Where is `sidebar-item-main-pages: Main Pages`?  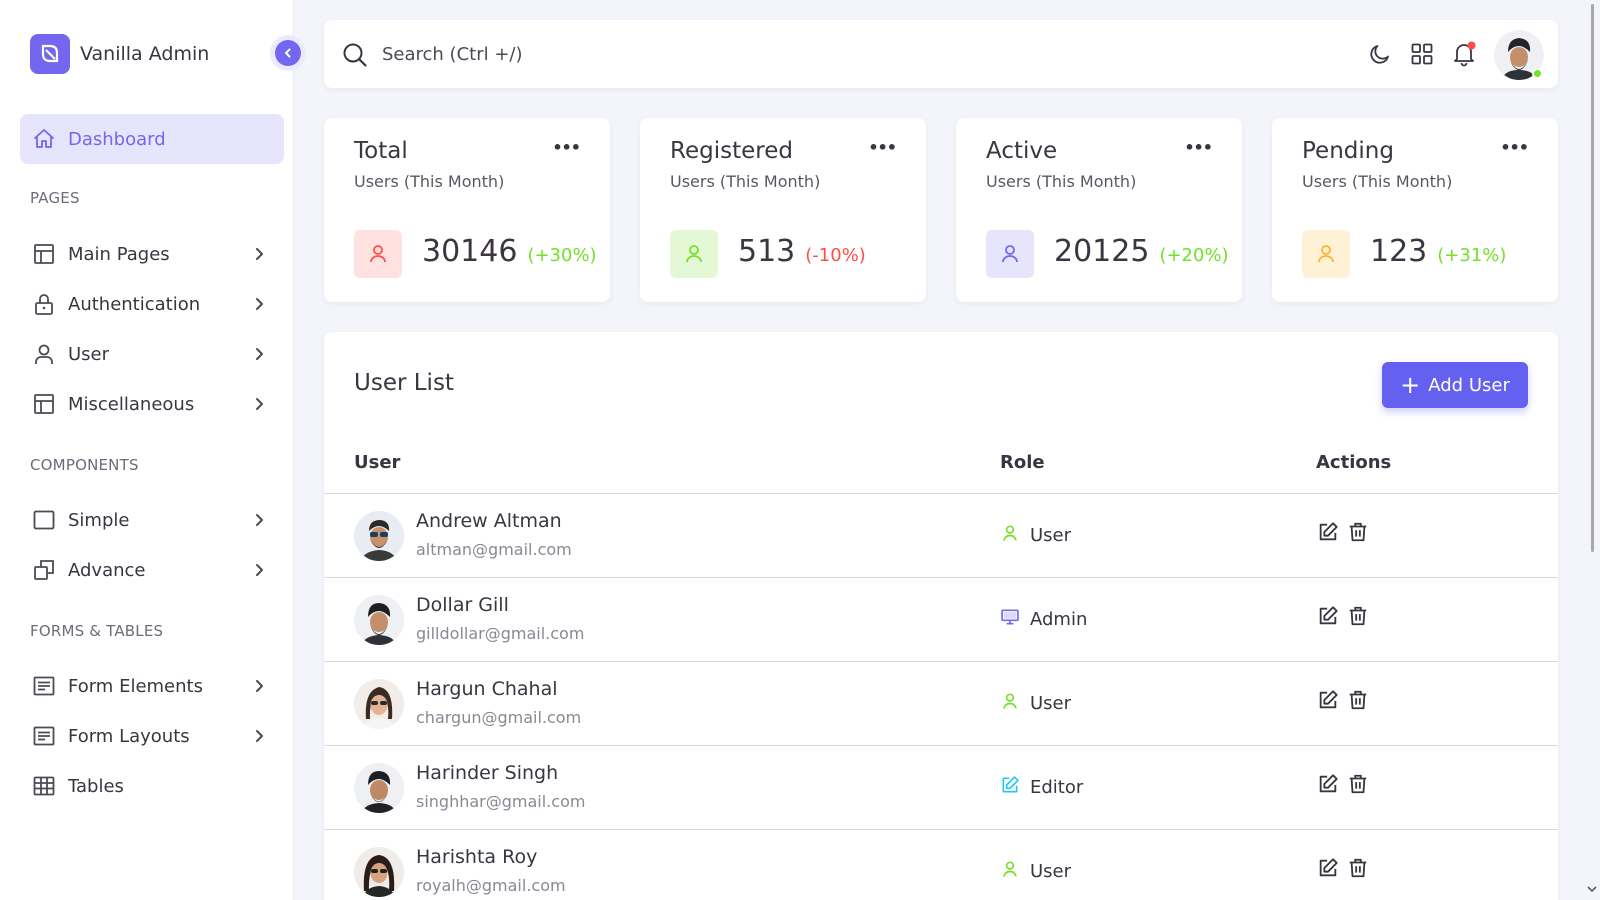 sidebar-item-main-pages: Main Pages is located at coordinates (155, 254).